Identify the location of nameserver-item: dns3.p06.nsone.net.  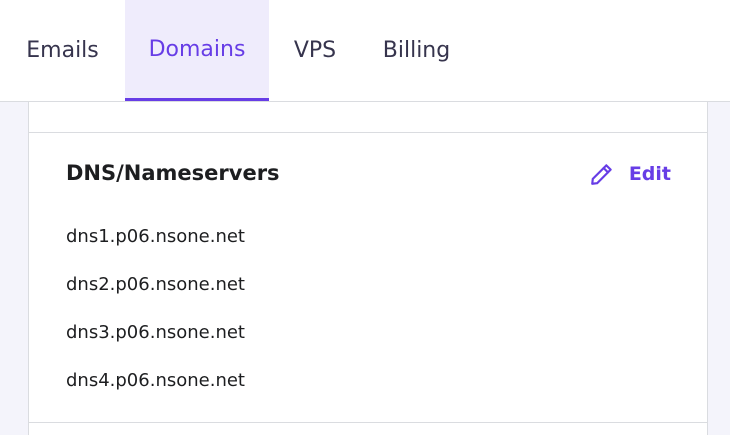
(155, 332).